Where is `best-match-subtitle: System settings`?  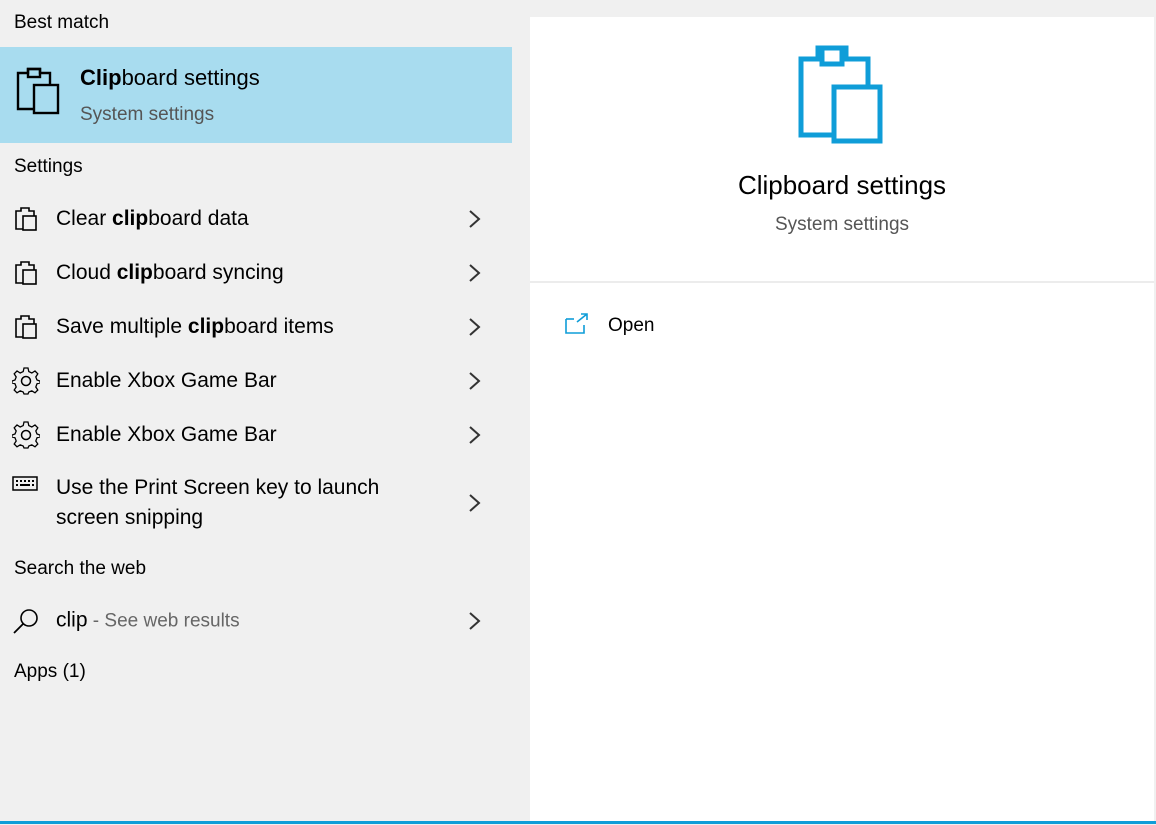 best-match-subtitle: System settings is located at coordinates (147, 114).